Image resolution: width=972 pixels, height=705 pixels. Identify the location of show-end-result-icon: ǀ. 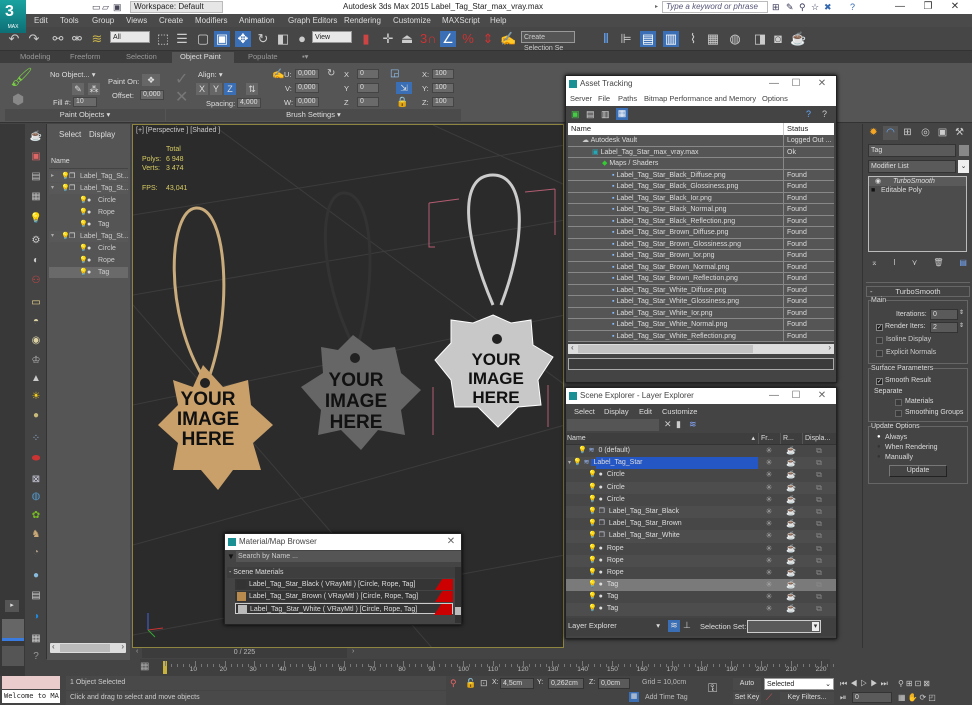
(895, 262).